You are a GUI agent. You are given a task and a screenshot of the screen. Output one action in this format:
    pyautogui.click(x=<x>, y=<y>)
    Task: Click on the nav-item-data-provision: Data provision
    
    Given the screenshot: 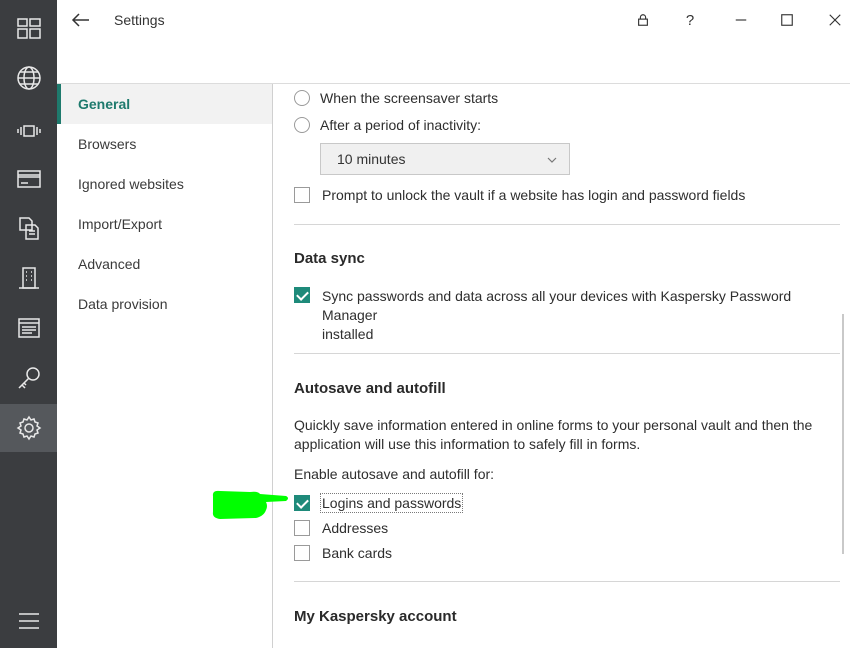 What is the action you would take?
    pyautogui.click(x=164, y=304)
    